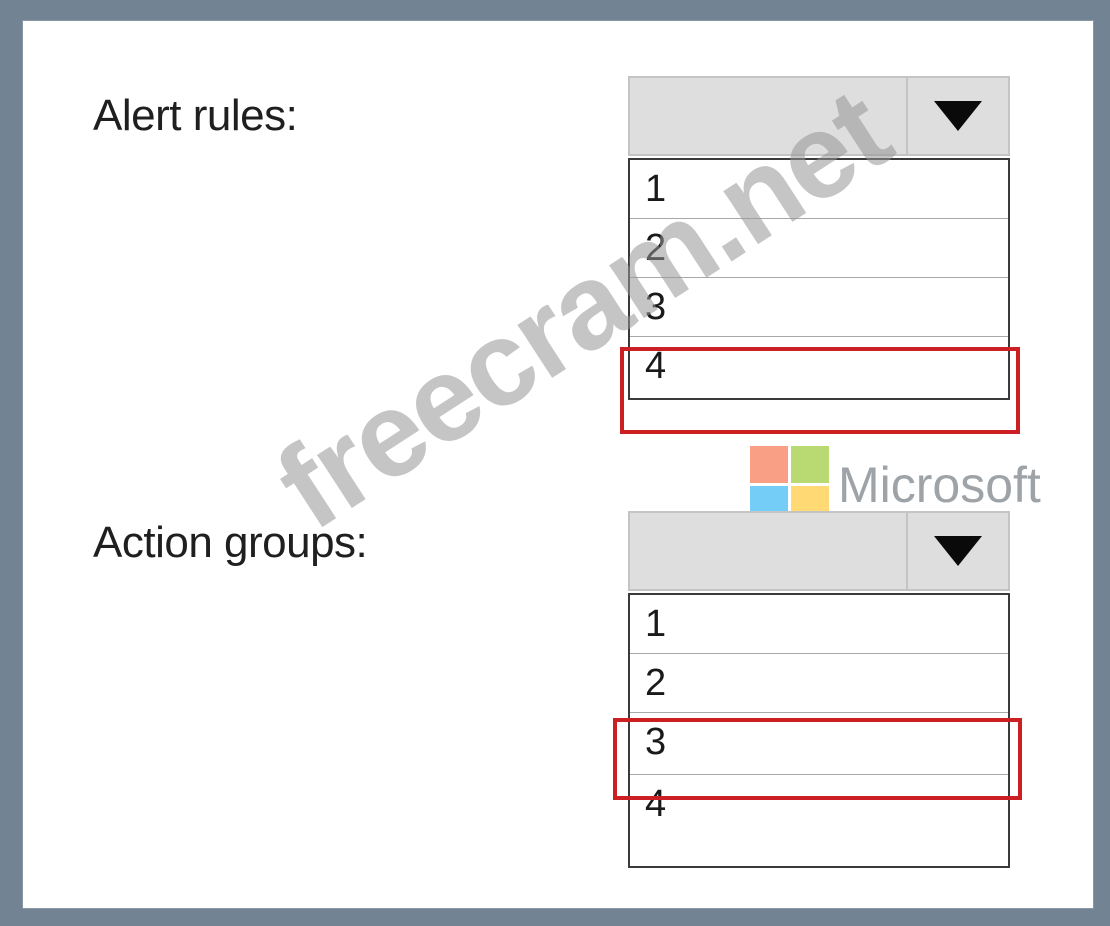  I want to click on alert-rules-option-1: 1, so click(819, 189).